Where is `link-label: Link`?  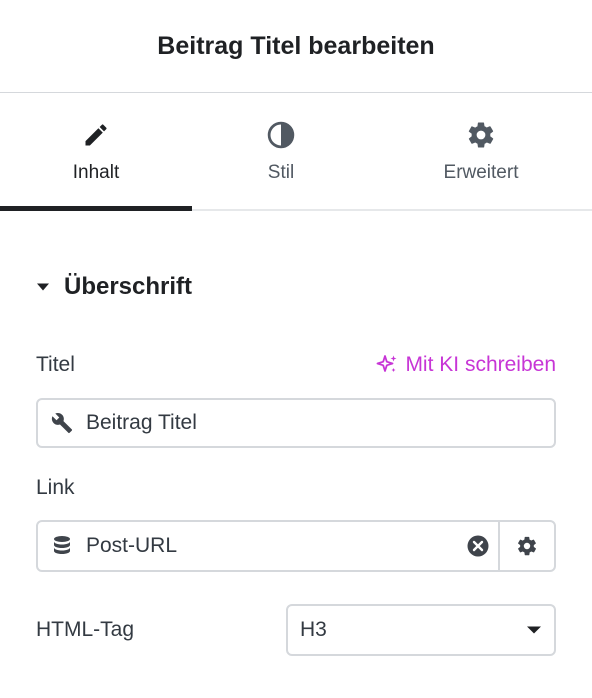 link-label: Link is located at coordinates (55, 487).